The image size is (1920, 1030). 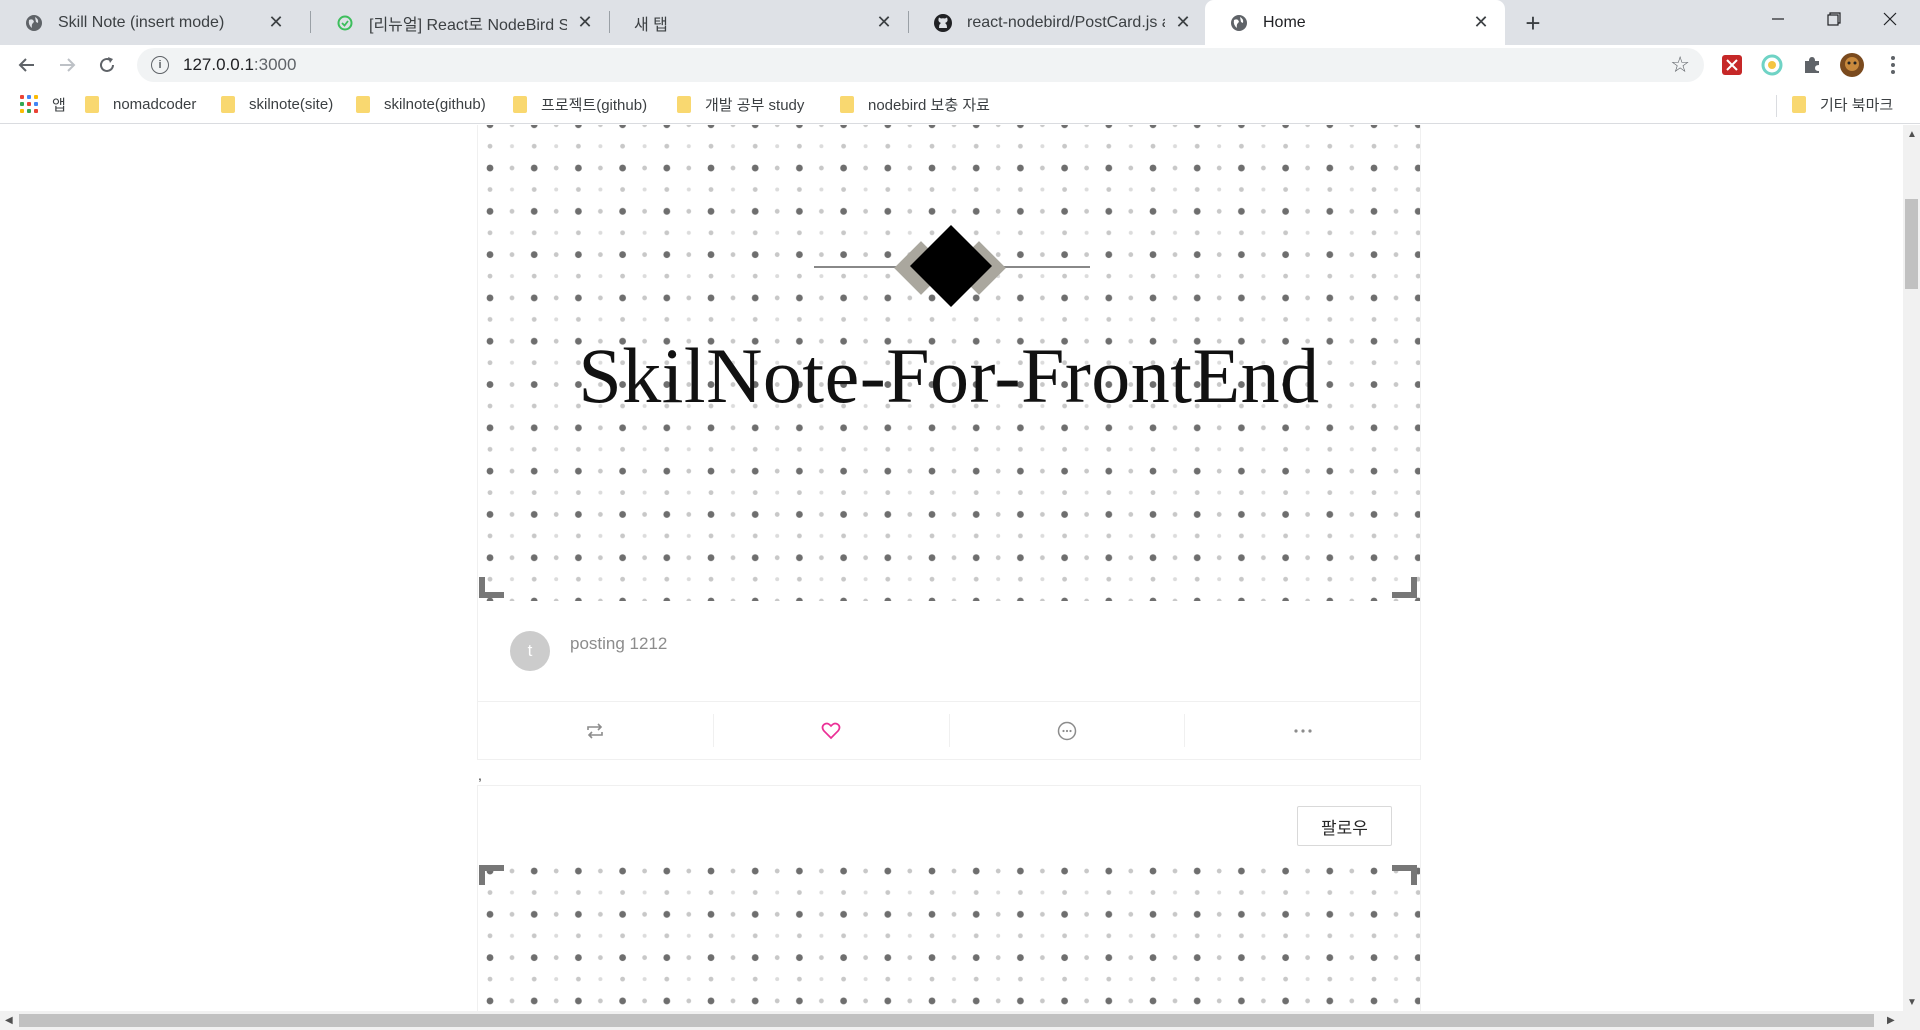 I want to click on restore-button, so click(x=1834, y=19).